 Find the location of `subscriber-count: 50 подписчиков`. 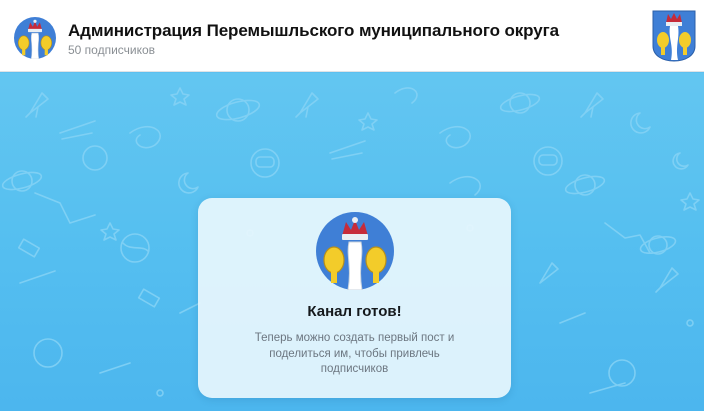

subscriber-count: 50 подписчиков is located at coordinates (112, 50).